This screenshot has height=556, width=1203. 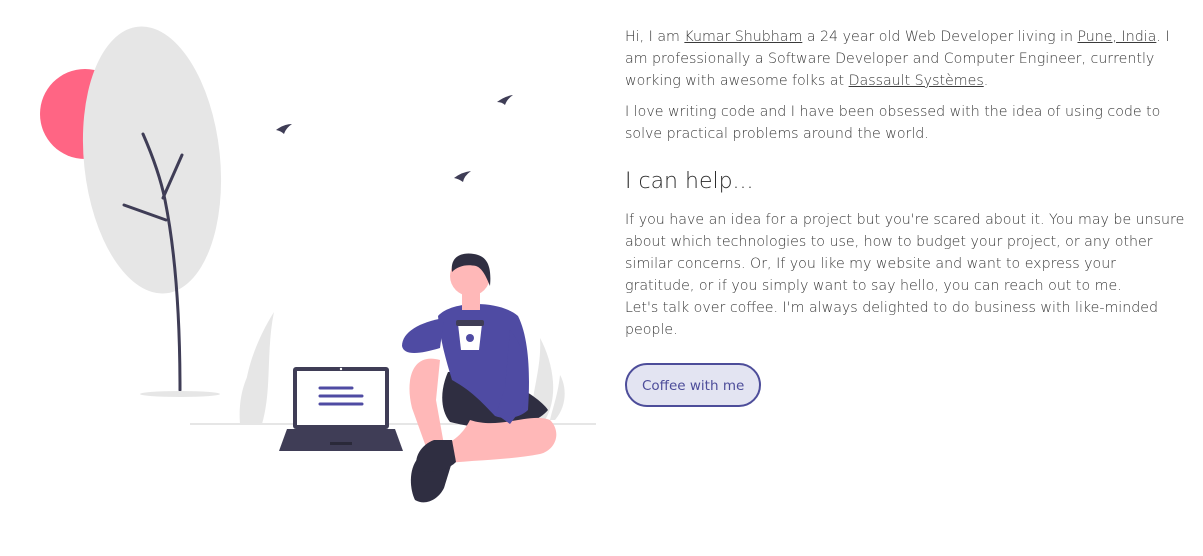 What do you see at coordinates (693, 385) in the screenshot?
I see `coffee-with-me-button: Coffee with me` at bounding box center [693, 385].